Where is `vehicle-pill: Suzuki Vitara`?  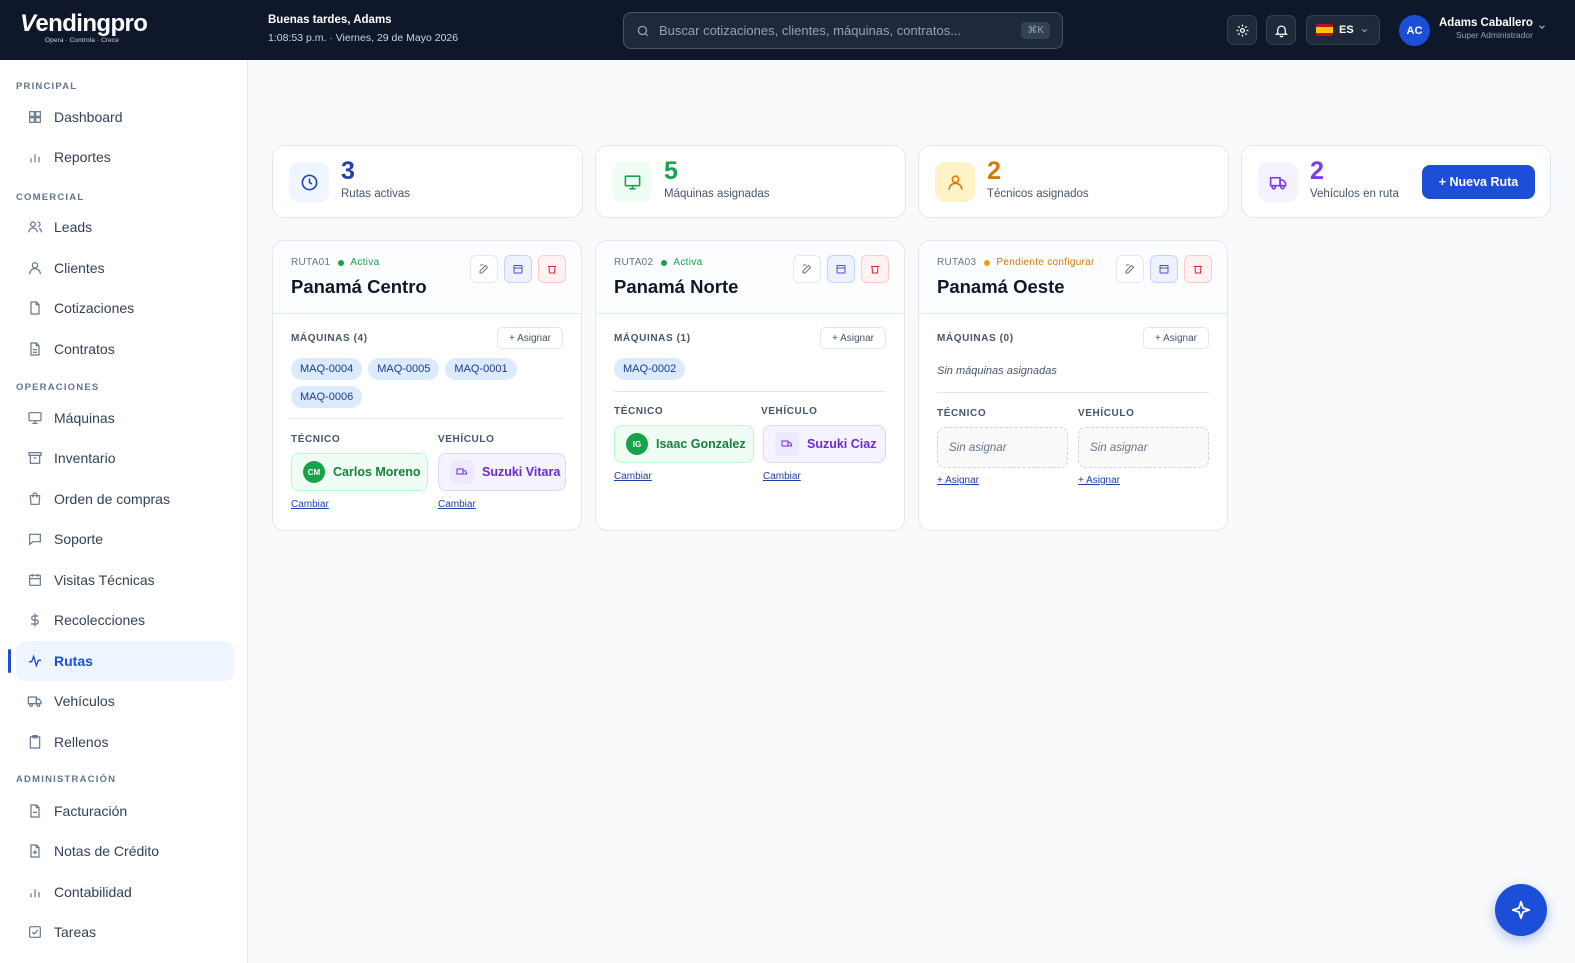
vehicle-pill: Suzuki Vitara is located at coordinates (502, 472).